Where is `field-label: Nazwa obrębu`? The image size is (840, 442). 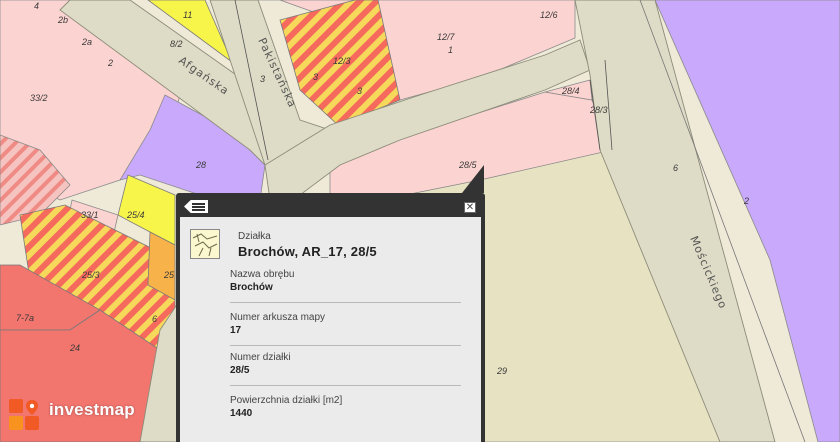 field-label: Nazwa obrębu is located at coordinates (262, 274).